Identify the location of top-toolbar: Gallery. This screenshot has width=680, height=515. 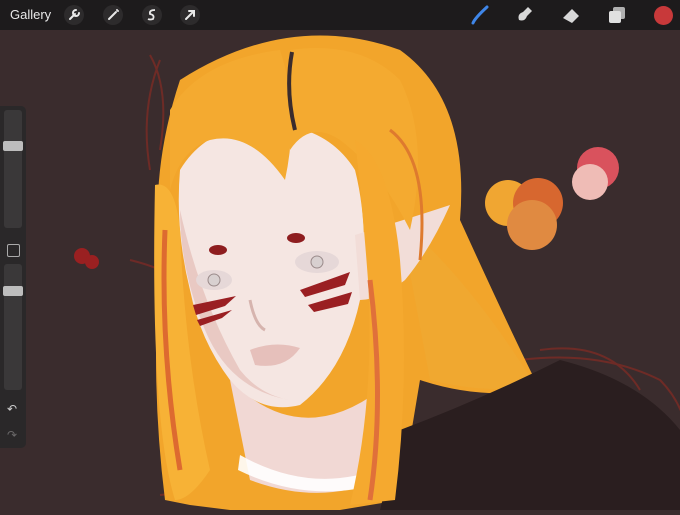
(340, 15).